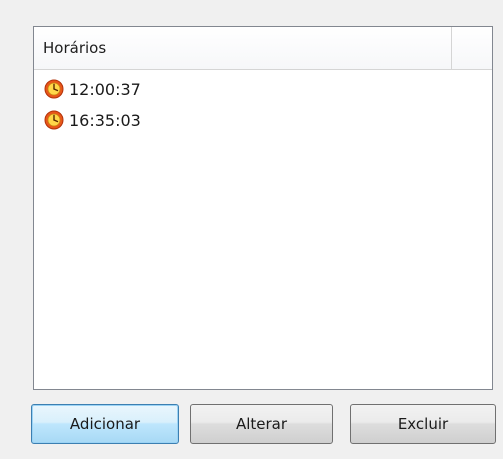  I want to click on list-item-time: 16:35:03, so click(105, 120).